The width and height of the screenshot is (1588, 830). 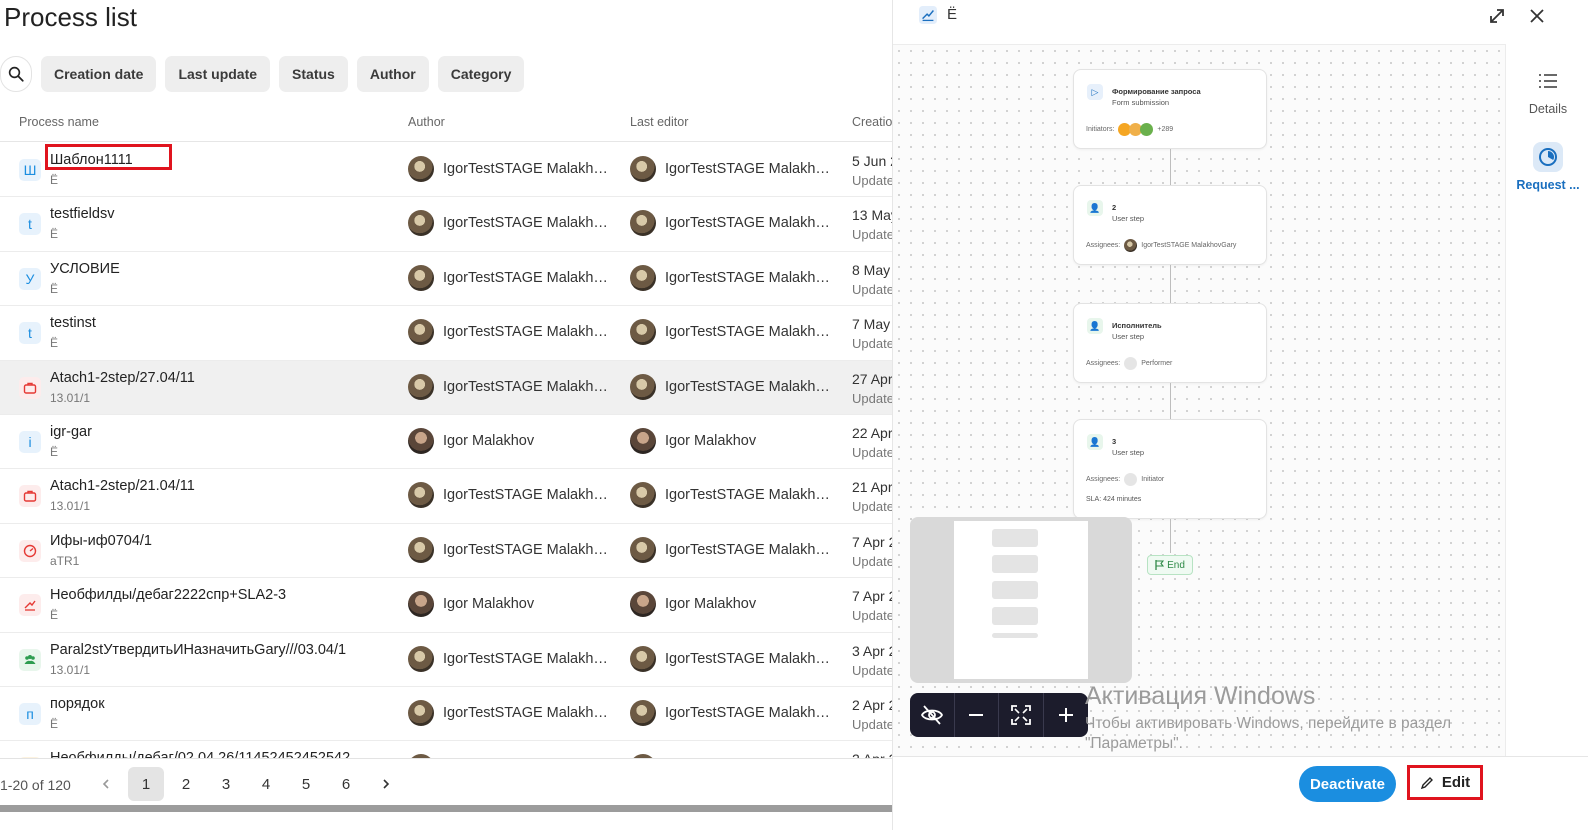 What do you see at coordinates (481, 74) in the screenshot?
I see `filter-category: Category` at bounding box center [481, 74].